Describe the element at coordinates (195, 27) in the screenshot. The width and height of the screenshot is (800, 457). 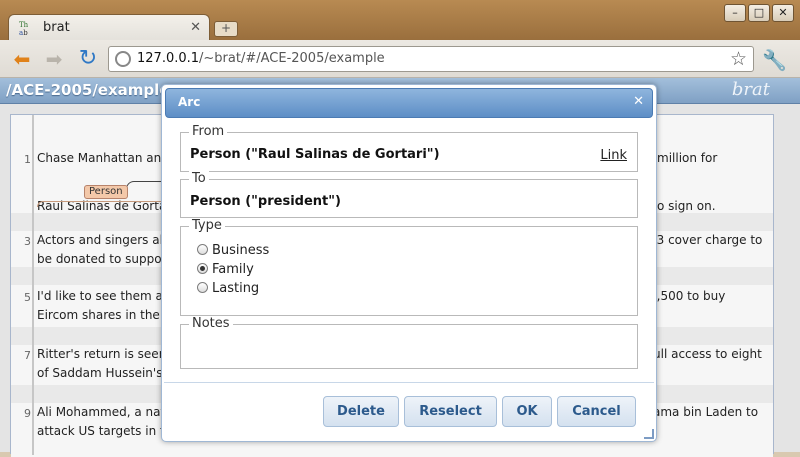
I see `tab-close-icon: ✕` at that location.